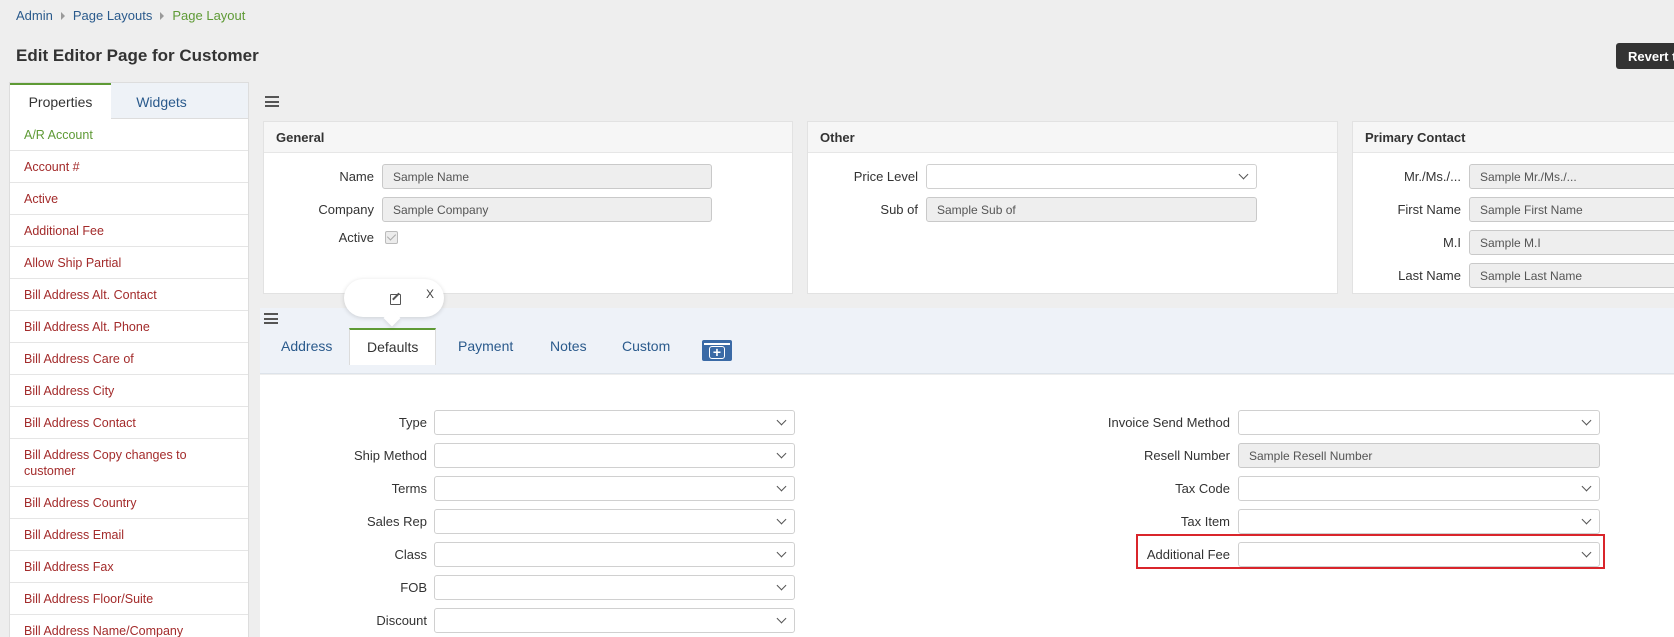 This screenshot has height=637, width=1674. Describe the element at coordinates (209, 15) in the screenshot. I see `breadcrumb-current: Page Layout` at that location.